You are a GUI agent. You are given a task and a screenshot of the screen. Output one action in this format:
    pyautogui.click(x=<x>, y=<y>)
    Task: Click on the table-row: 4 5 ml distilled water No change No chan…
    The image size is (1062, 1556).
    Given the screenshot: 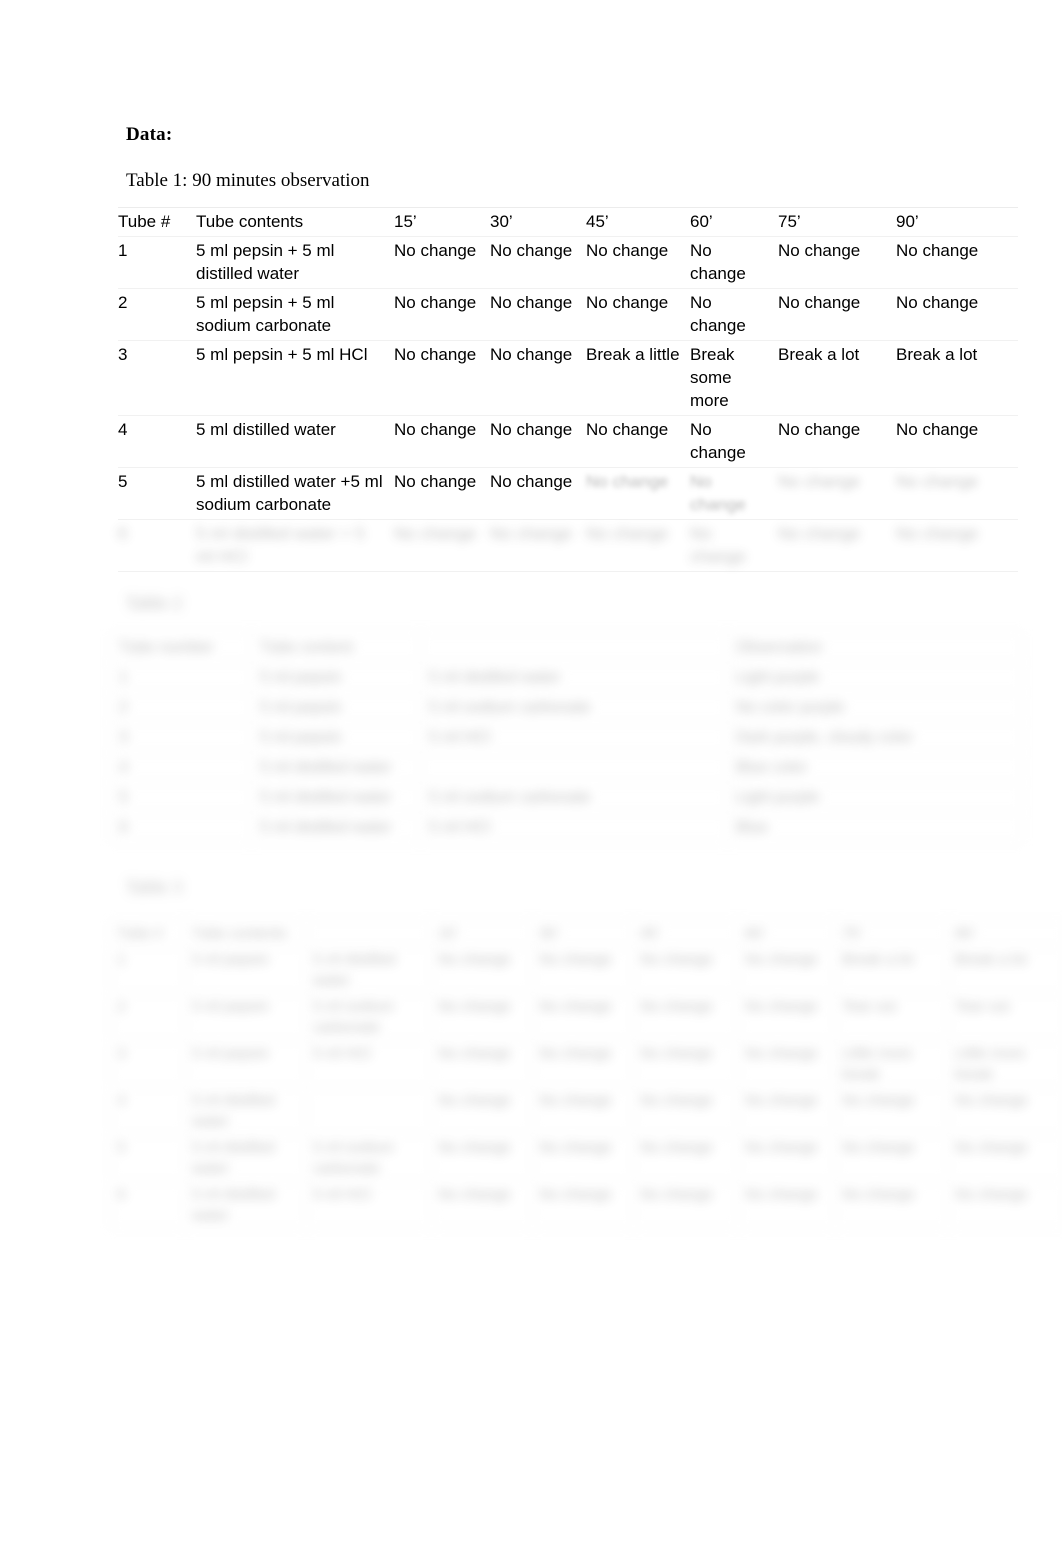 What is the action you would take?
    pyautogui.click(x=586, y=1111)
    